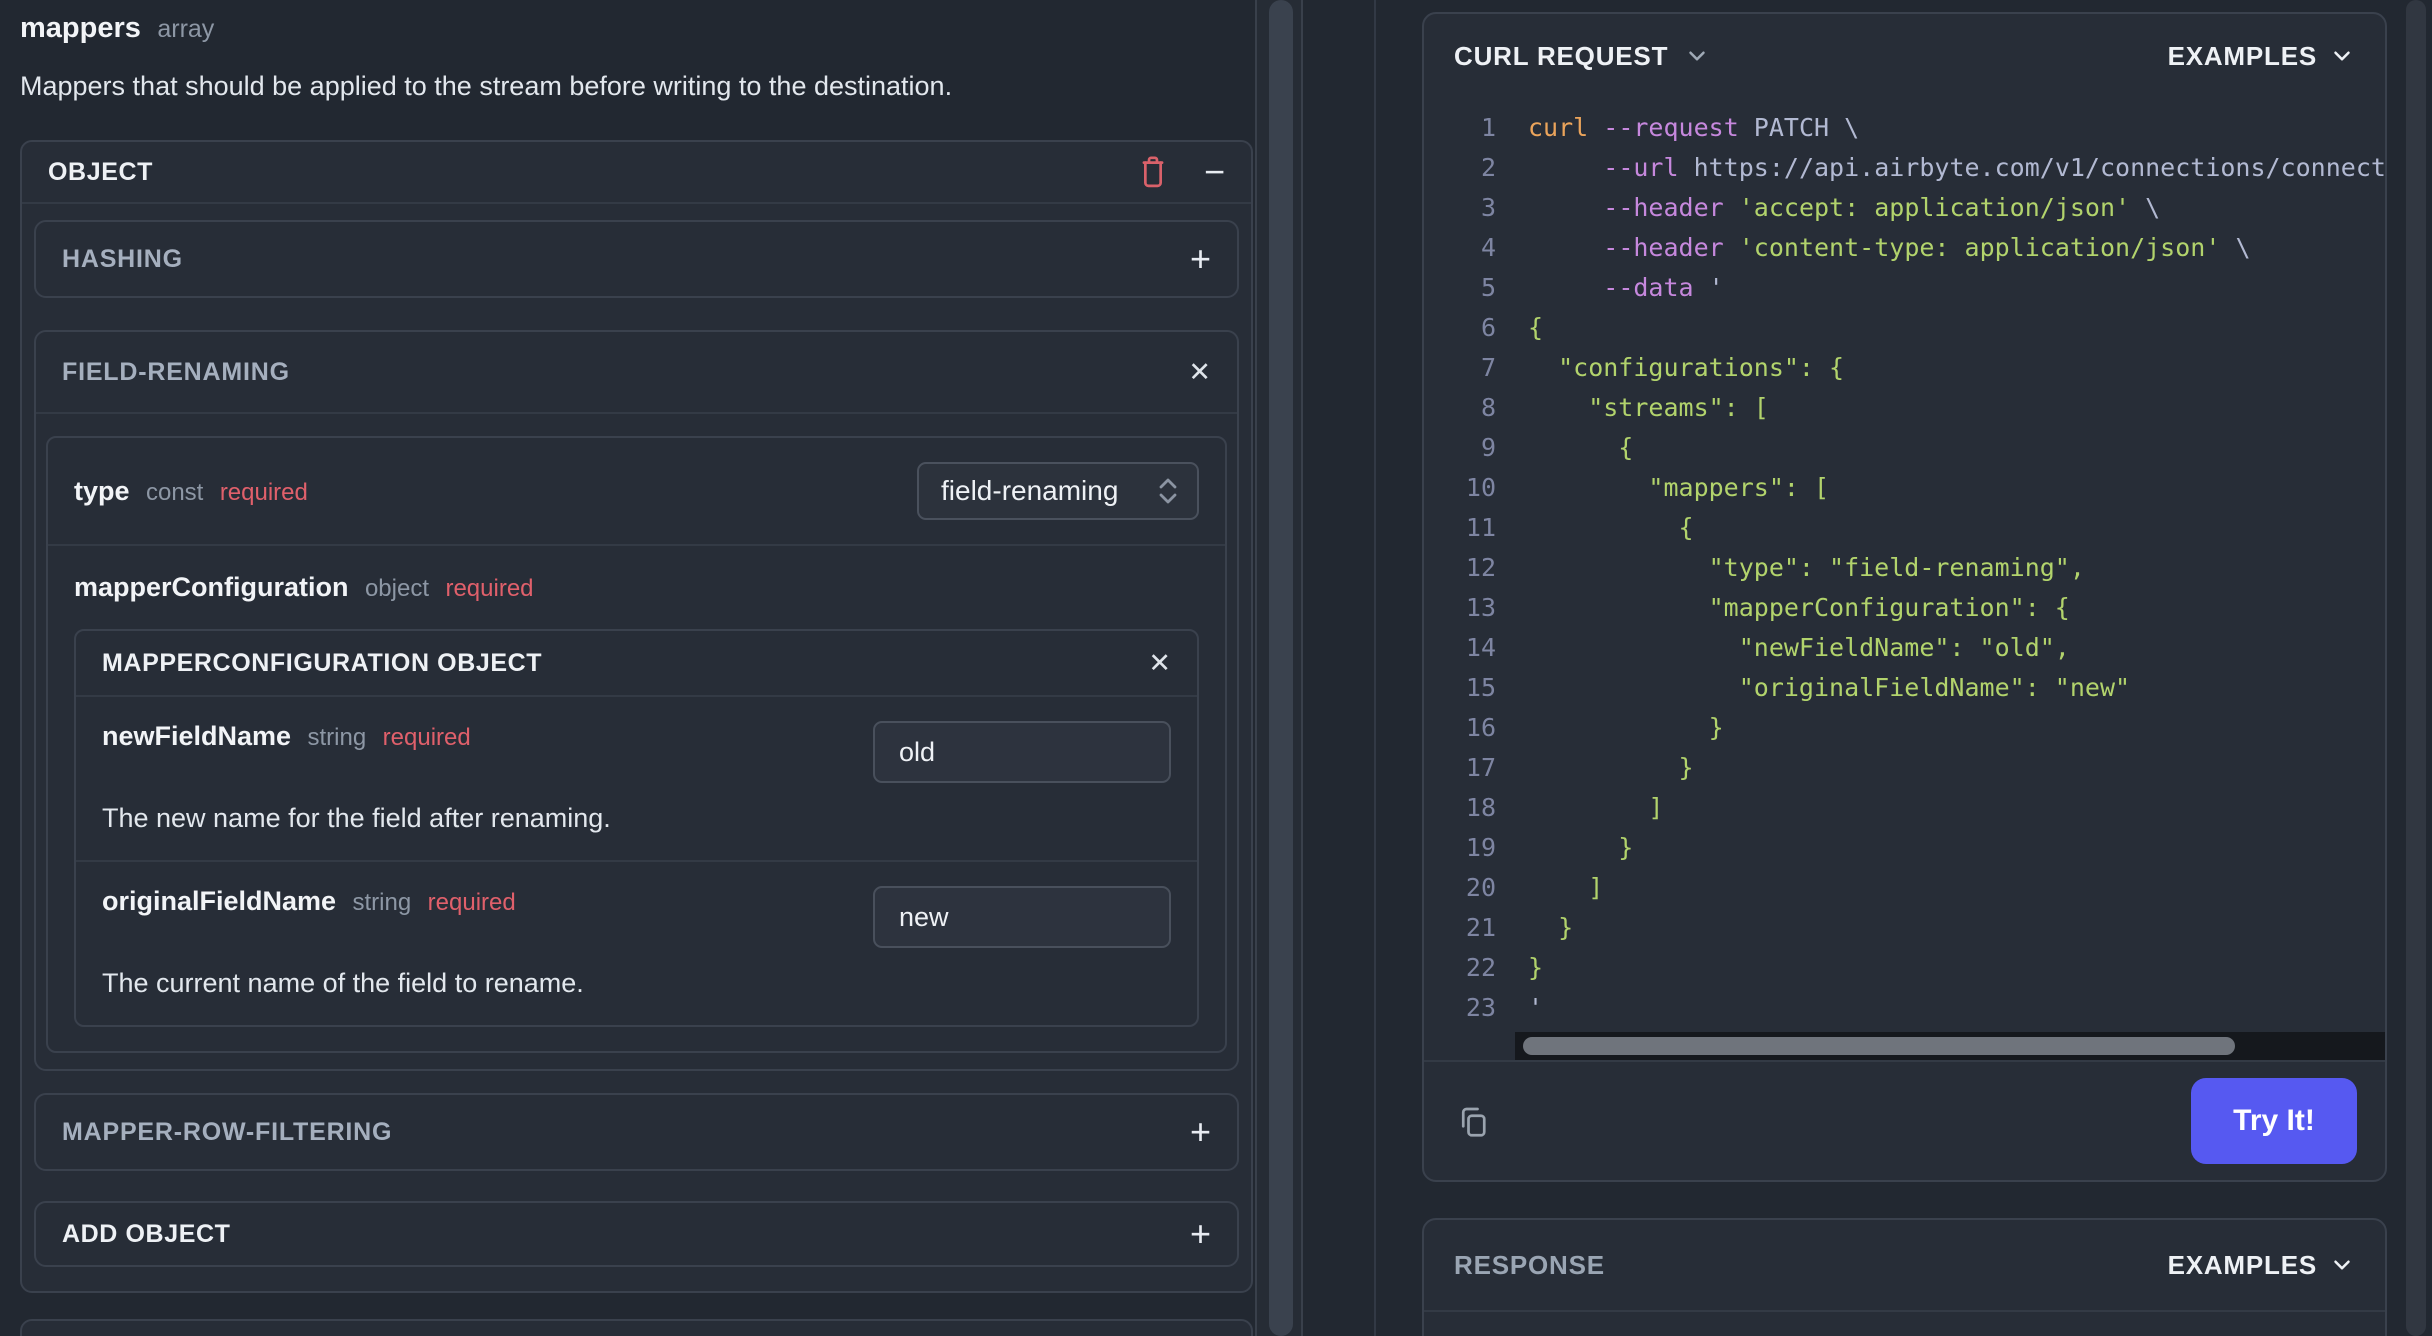 This screenshot has height=1336, width=2432. What do you see at coordinates (1200, 259) in the screenshot?
I see `hashing-expand-button: +` at bounding box center [1200, 259].